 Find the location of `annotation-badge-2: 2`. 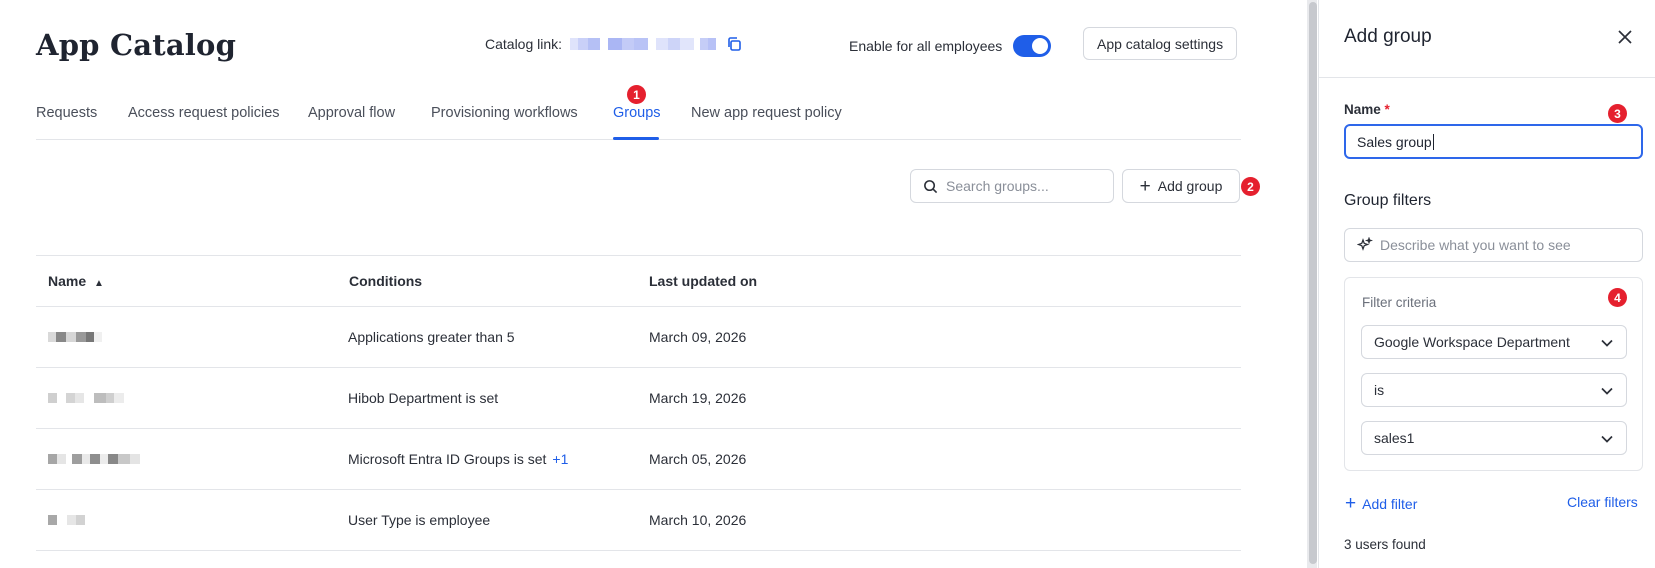

annotation-badge-2: 2 is located at coordinates (1250, 186).